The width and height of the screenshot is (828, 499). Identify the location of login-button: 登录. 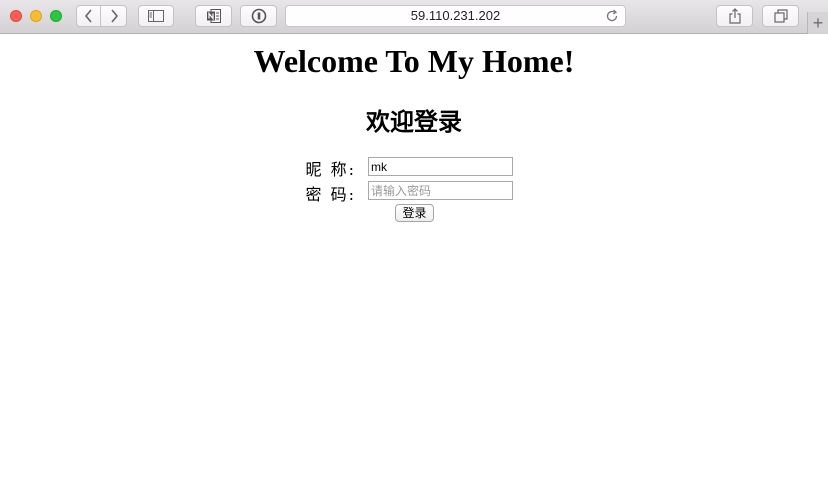
(414, 213).